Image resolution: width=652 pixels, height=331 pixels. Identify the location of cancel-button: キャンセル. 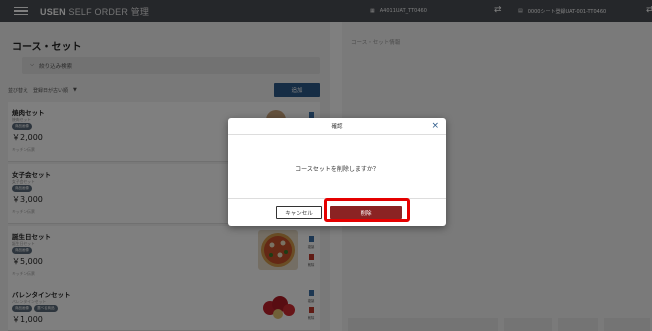
(299, 212).